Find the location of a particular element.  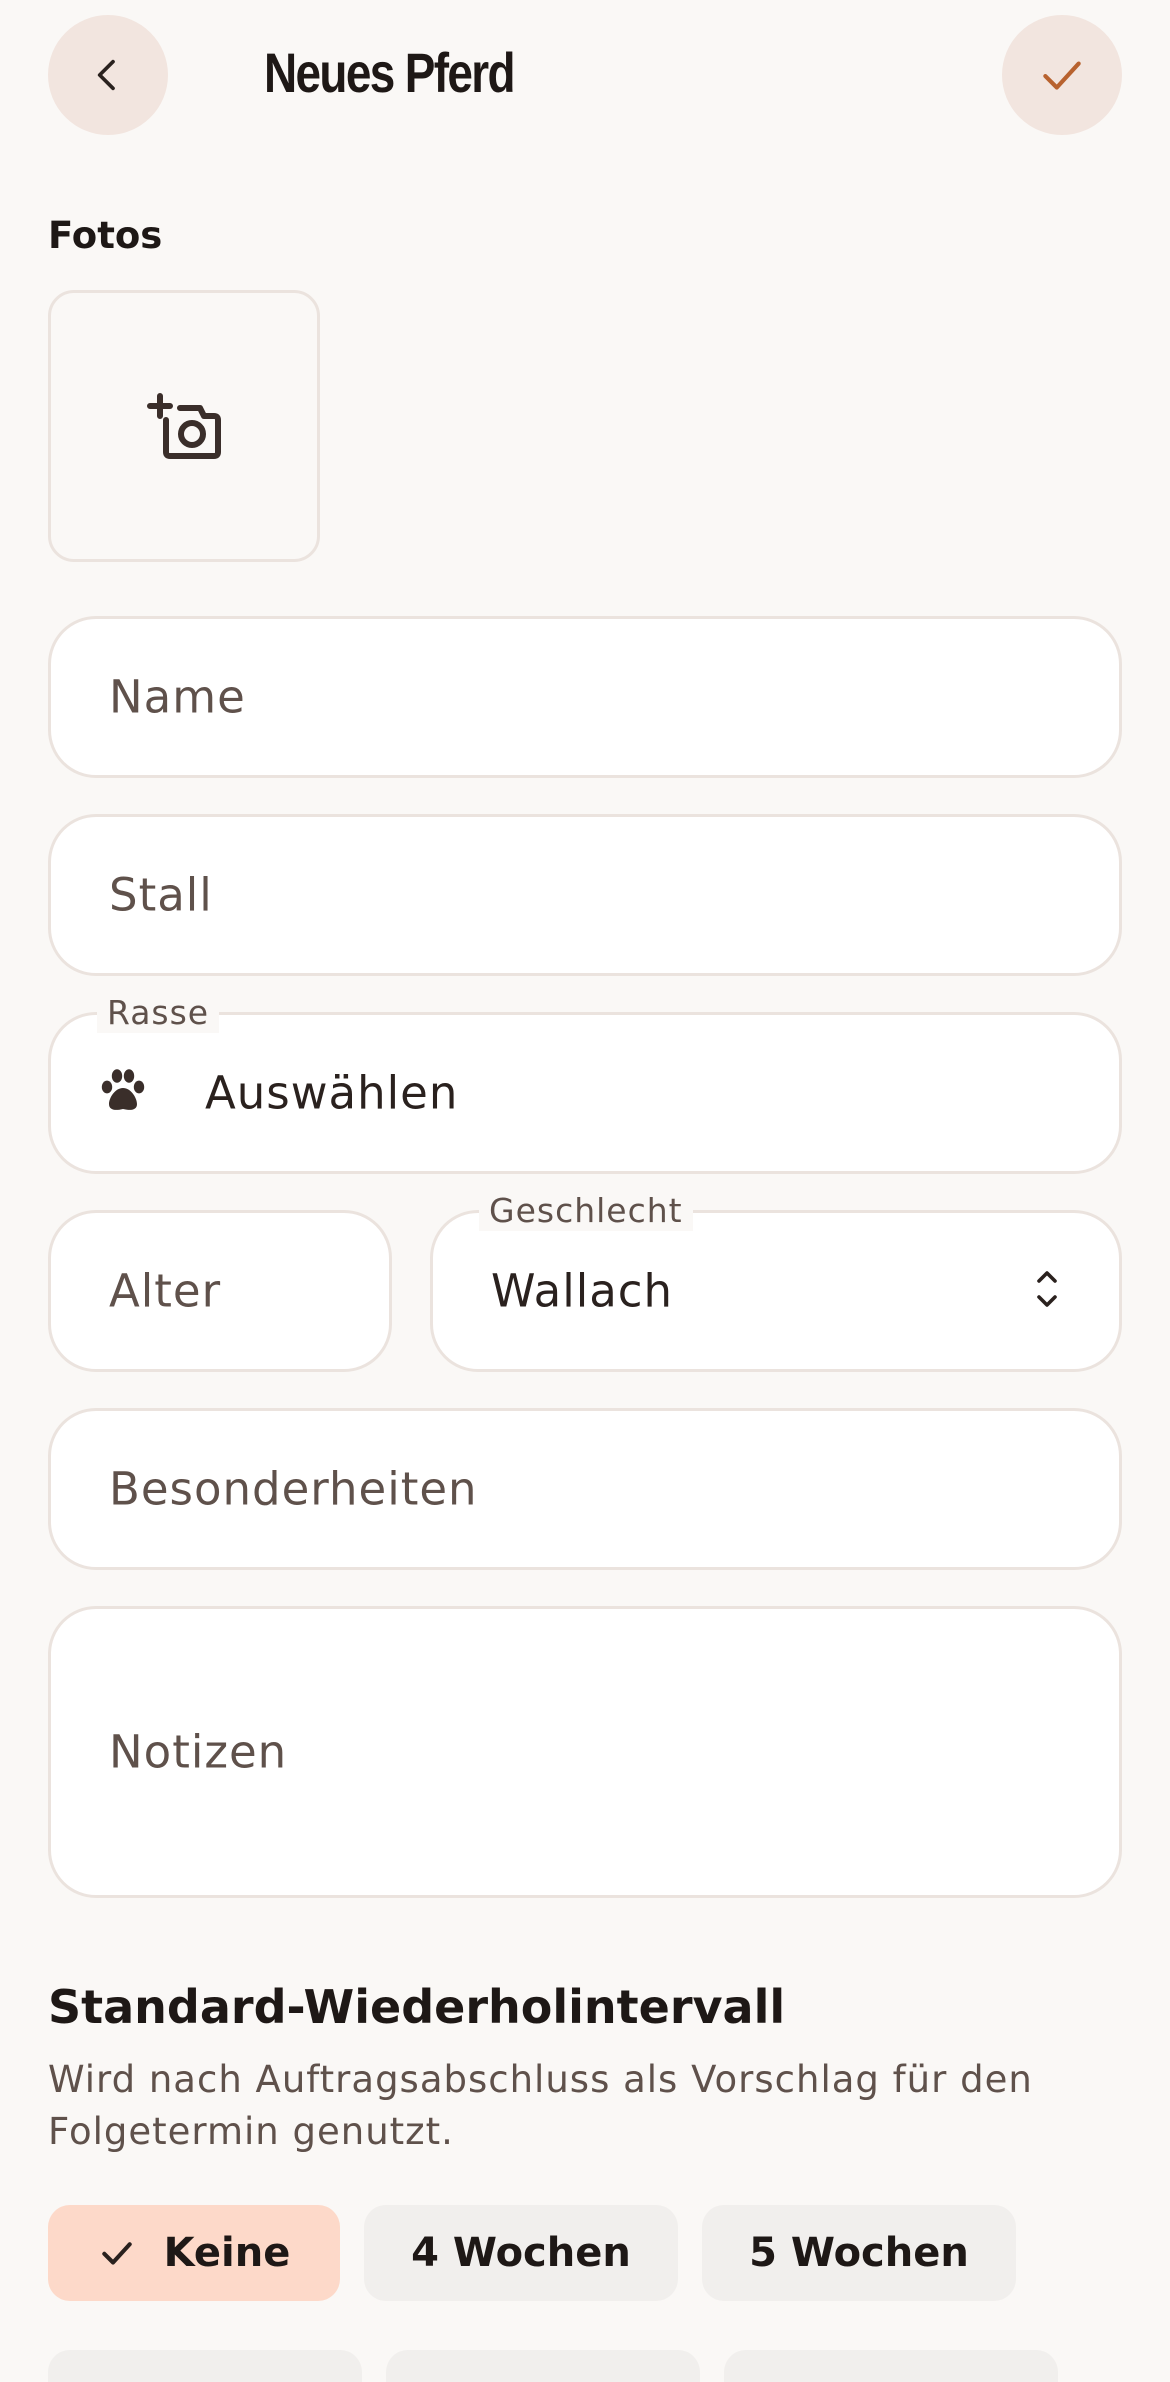

stall-field: Stall is located at coordinates (585, 895).